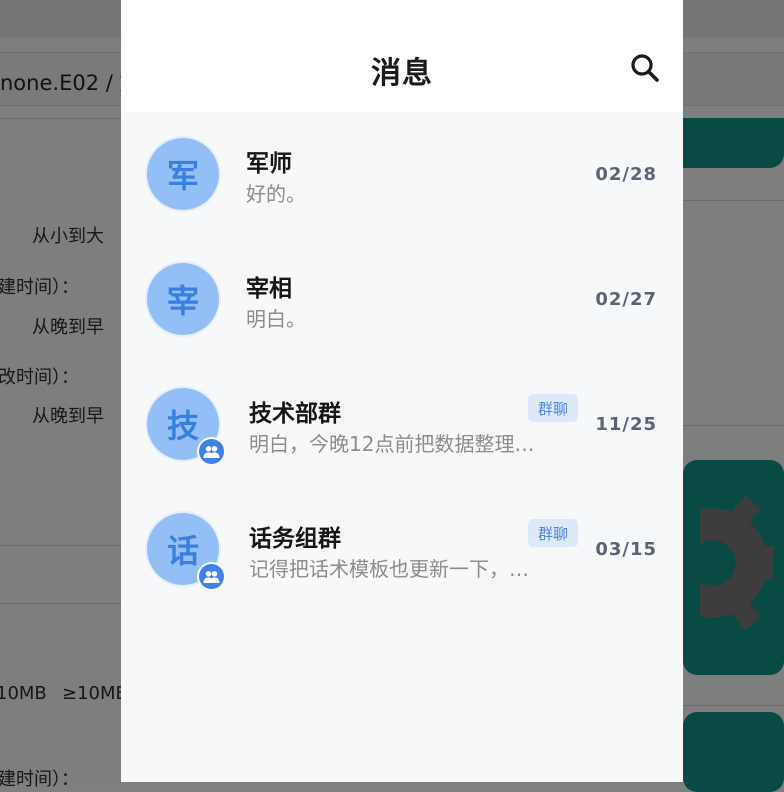  I want to click on conversation-date: 02/27, so click(626, 299).